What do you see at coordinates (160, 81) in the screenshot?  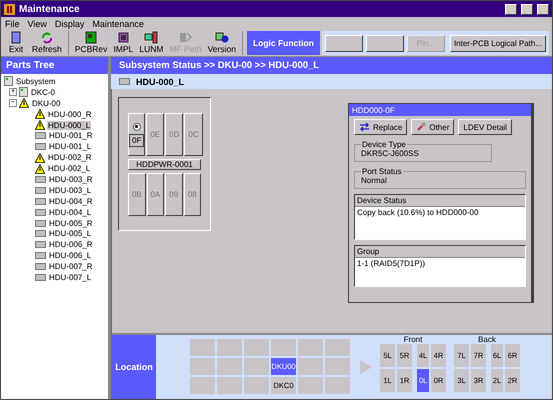 I see `unit-title: HDU-000_L` at bounding box center [160, 81].